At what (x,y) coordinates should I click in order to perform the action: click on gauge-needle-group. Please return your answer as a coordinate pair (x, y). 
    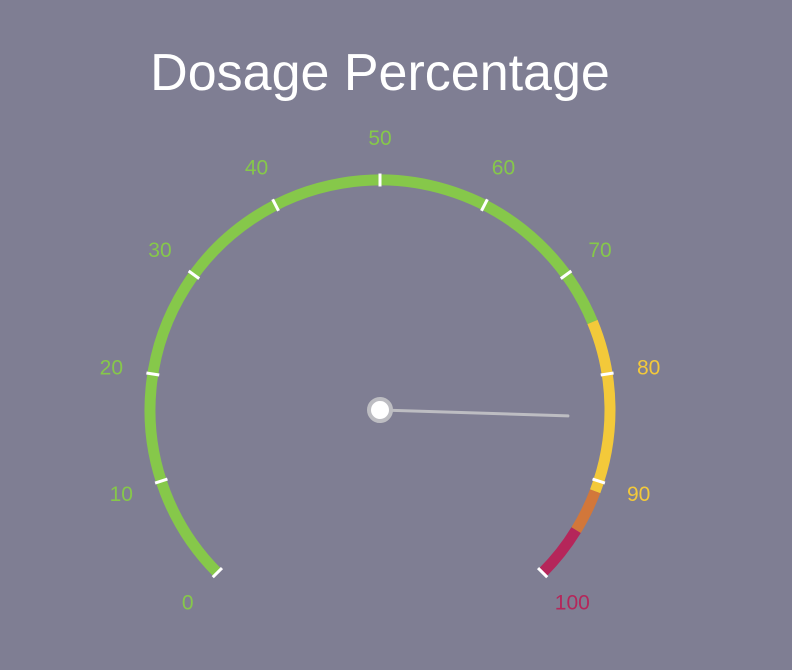
    Looking at the image, I should click on (468, 410).